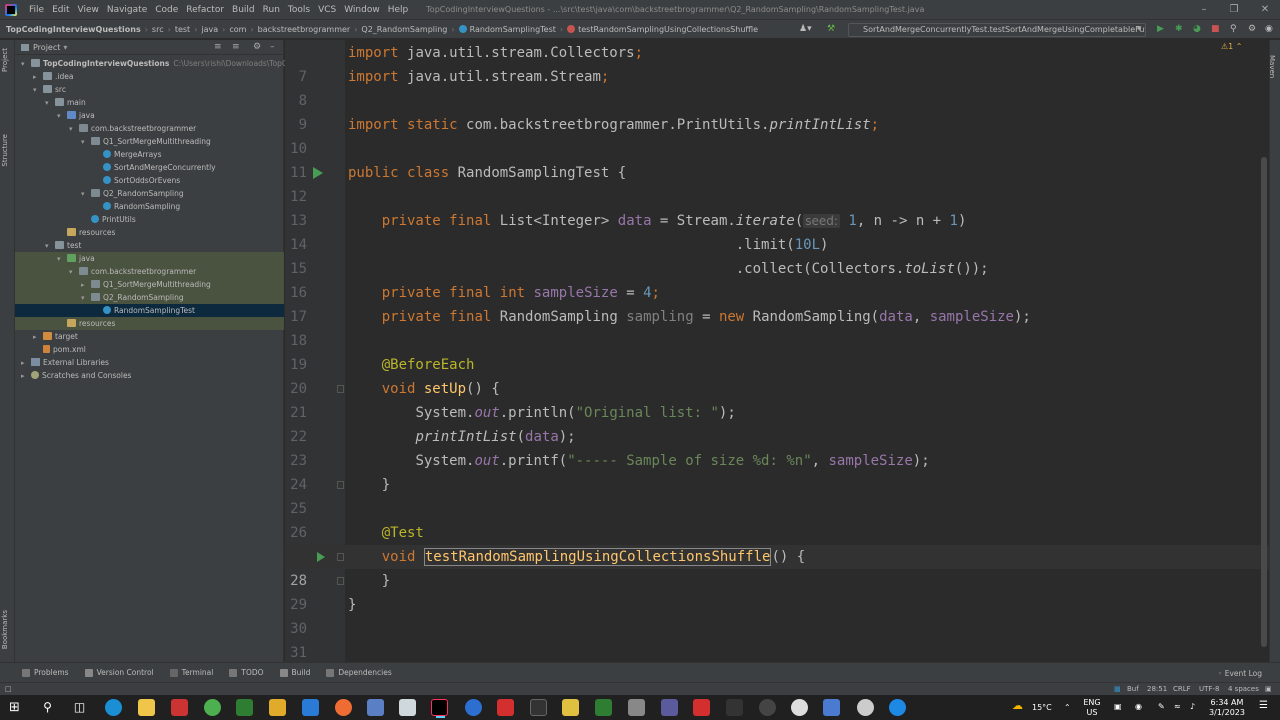  I want to click on code-line-13: 13, so click(777, 207).